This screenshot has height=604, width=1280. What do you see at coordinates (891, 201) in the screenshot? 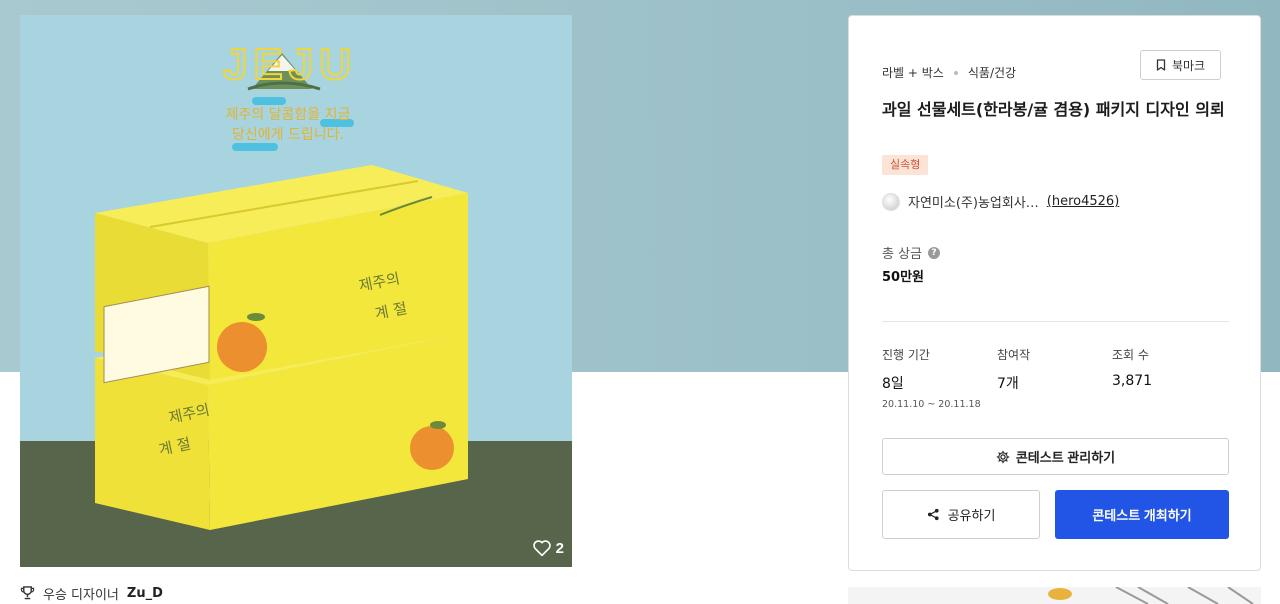
I see `host-avatar` at bounding box center [891, 201].